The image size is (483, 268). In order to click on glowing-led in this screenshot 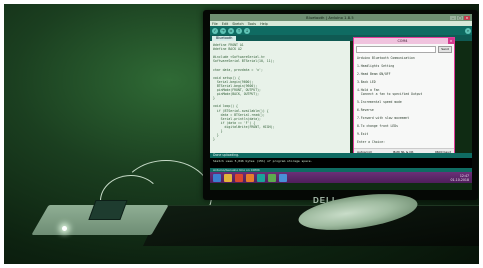, I will do `click(64, 228)`.